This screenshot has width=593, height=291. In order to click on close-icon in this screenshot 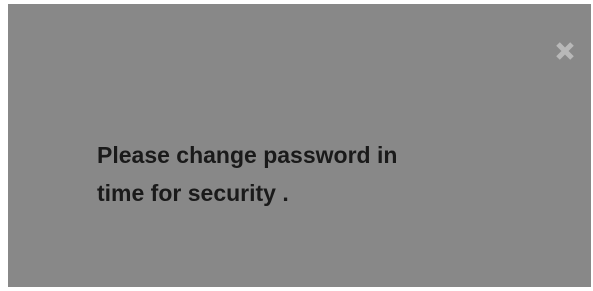, I will do `click(565, 51)`.